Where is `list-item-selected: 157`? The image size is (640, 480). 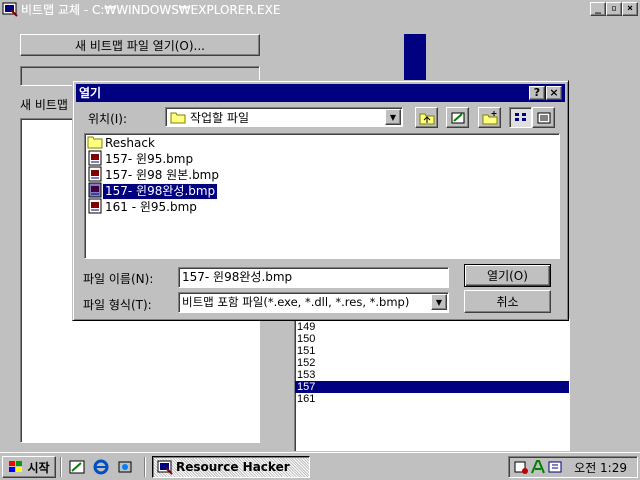
list-item-selected: 157 is located at coordinates (432, 387).